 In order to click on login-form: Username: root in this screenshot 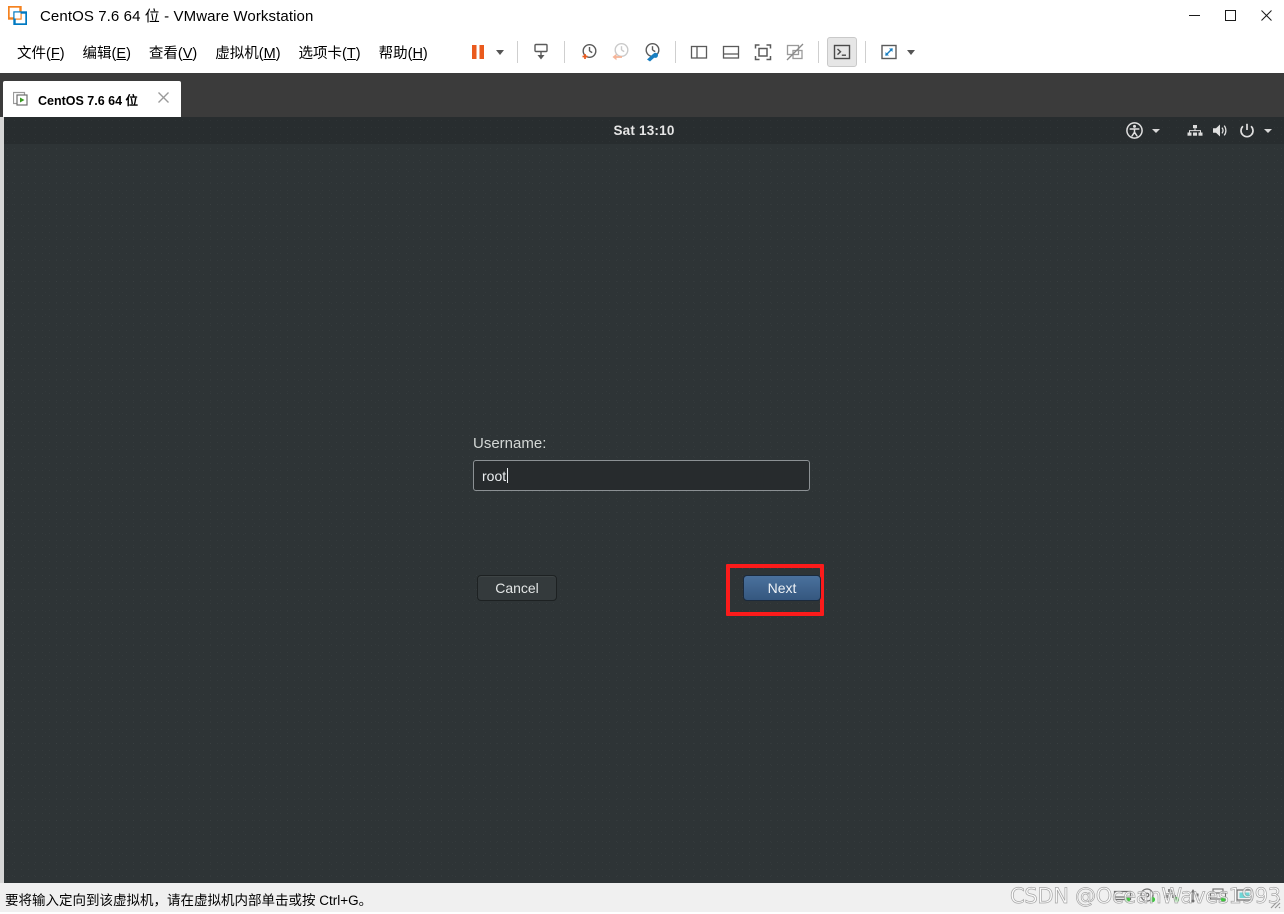, I will do `click(648, 463)`.